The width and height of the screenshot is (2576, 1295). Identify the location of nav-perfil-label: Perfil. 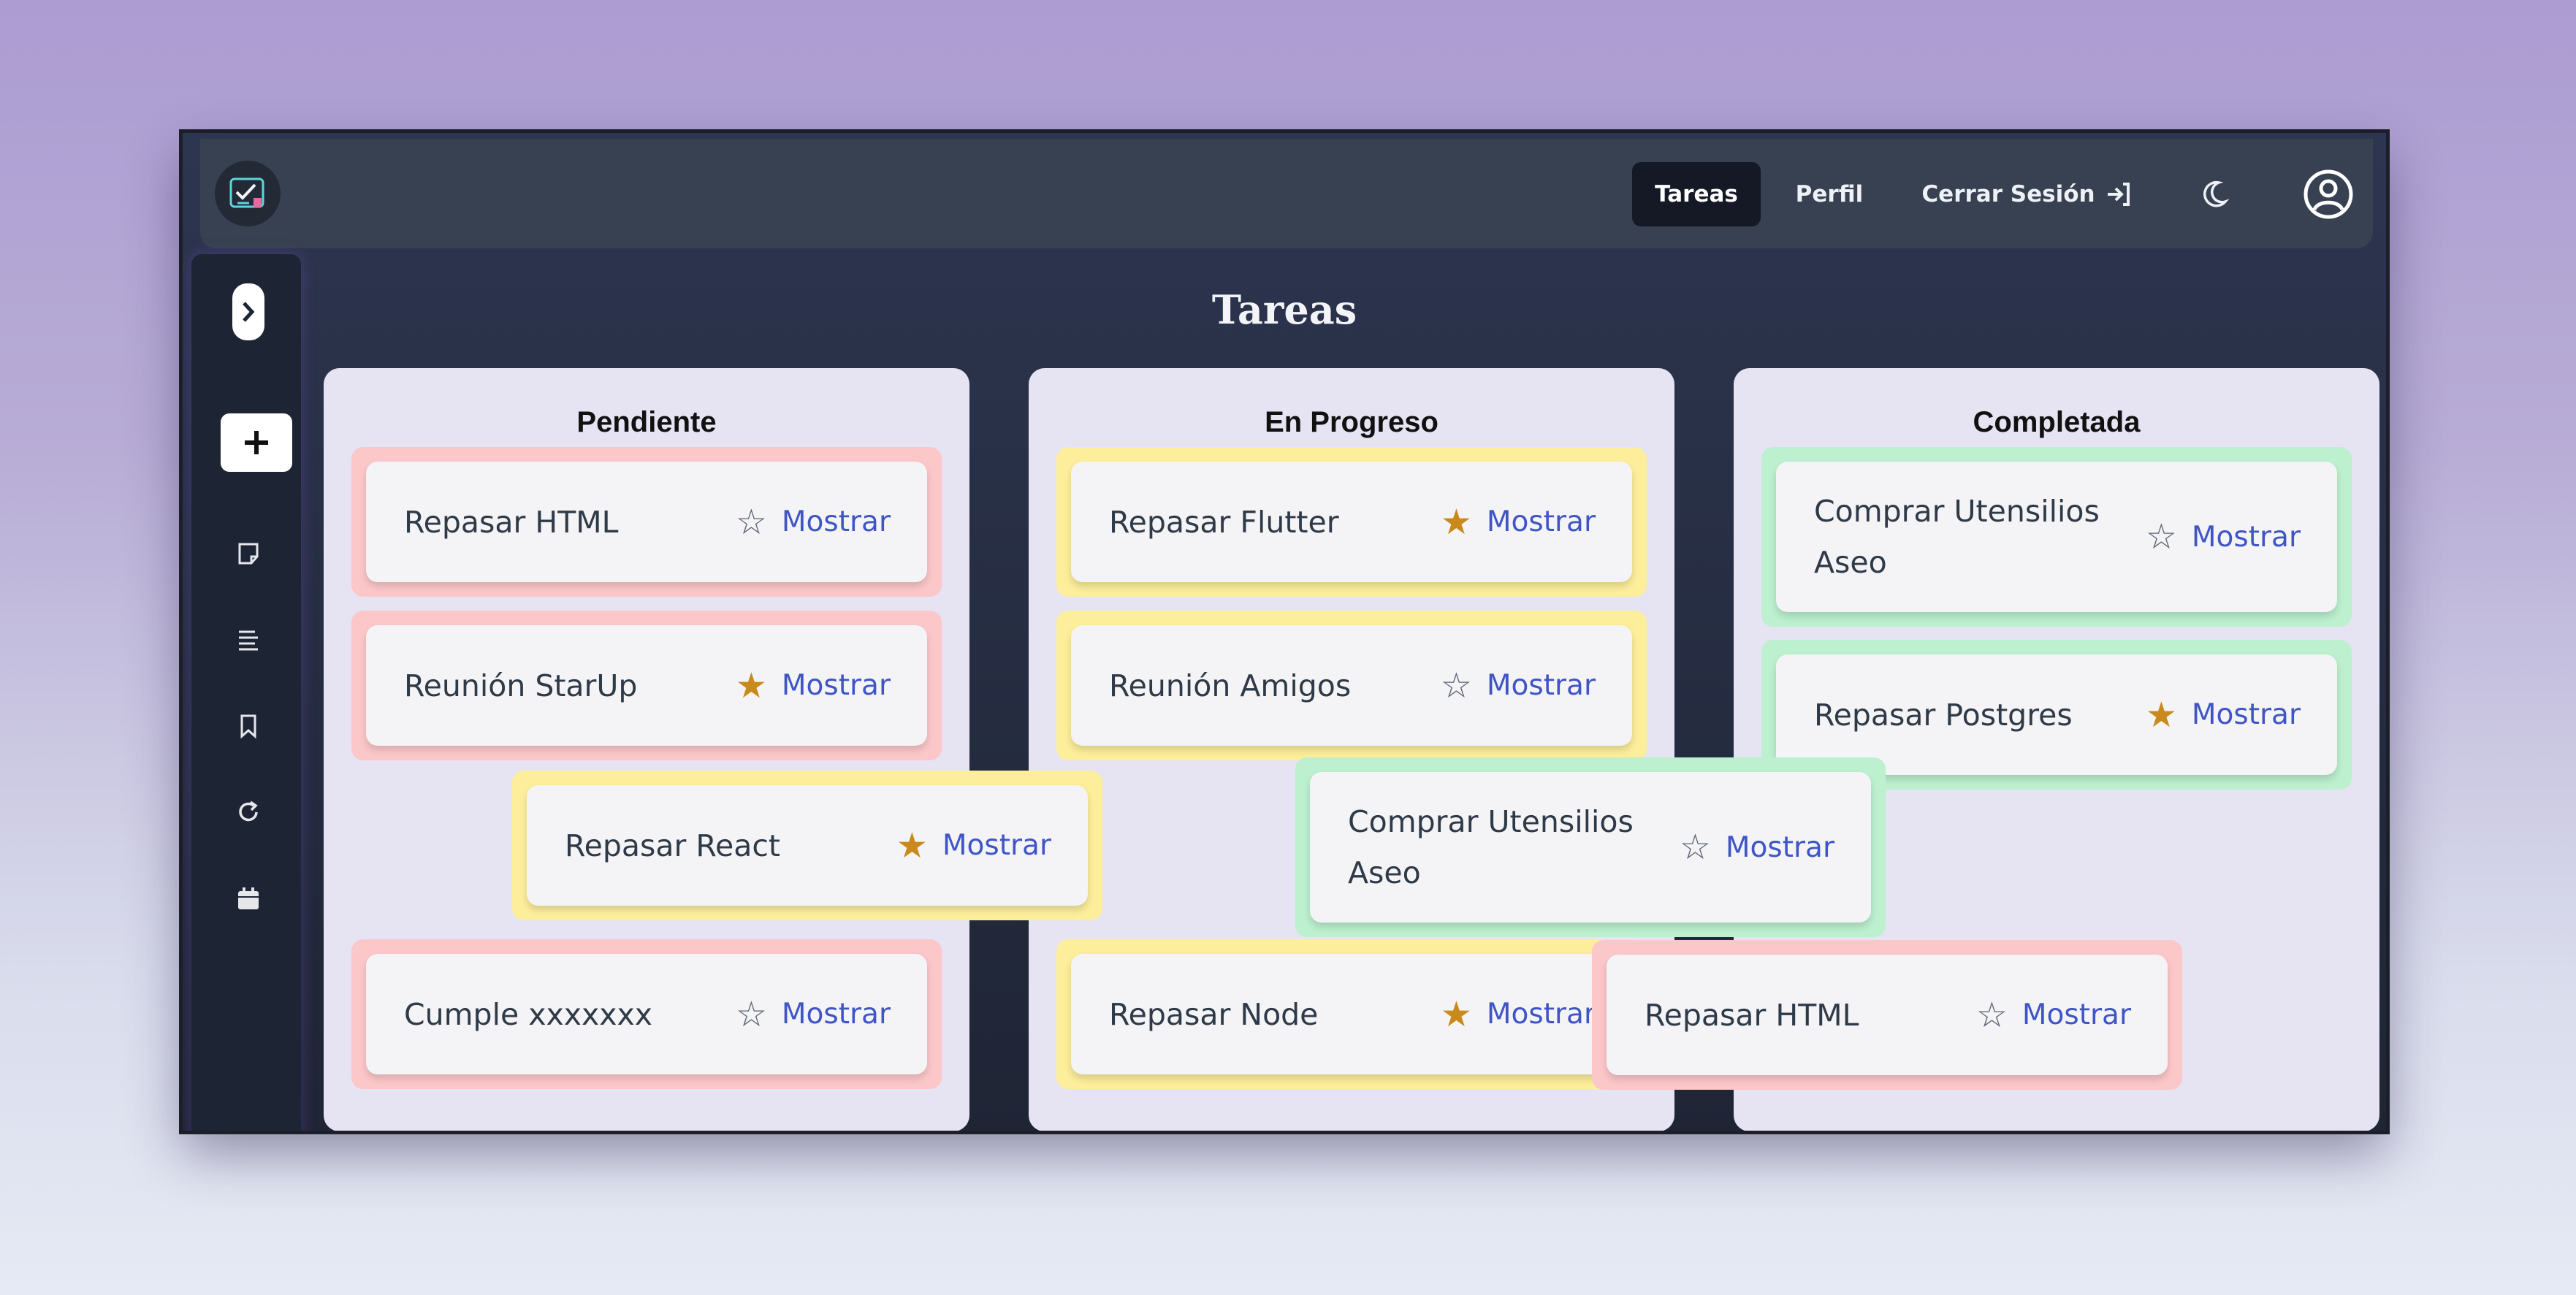
(1829, 194).